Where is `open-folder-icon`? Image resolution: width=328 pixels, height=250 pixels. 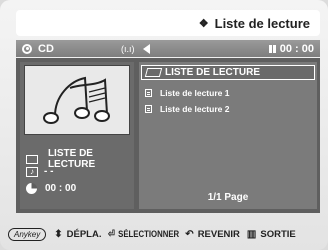
open-folder-icon is located at coordinates (153, 72).